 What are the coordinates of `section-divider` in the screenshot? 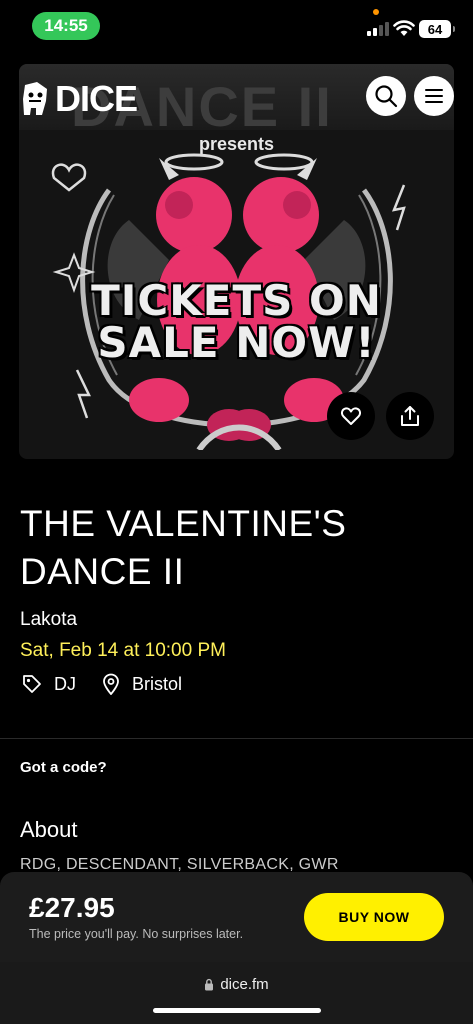 It's located at (236, 738).